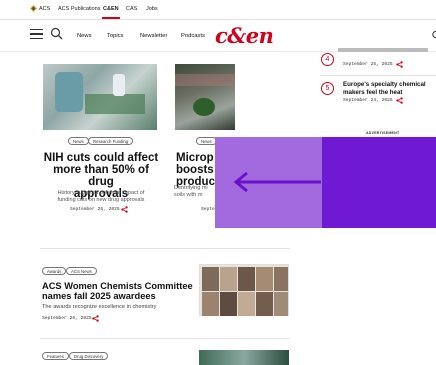 Image resolution: width=436 pixels, height=365 pixels. Describe the element at coordinates (131, 9) in the screenshot. I see `topbar-cas-link: CAS` at that location.